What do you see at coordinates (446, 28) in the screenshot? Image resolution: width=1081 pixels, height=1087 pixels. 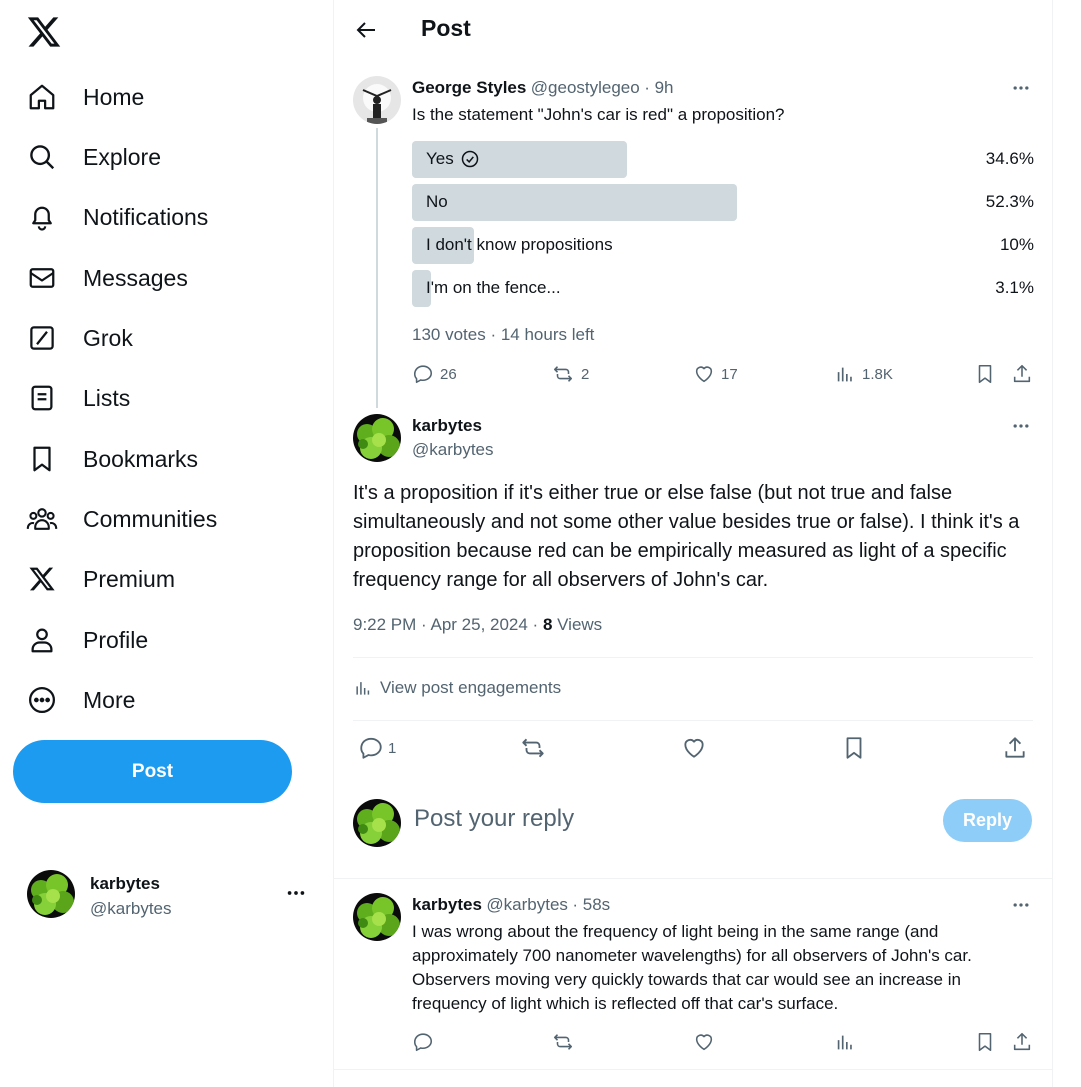 I see `page-title: Post` at bounding box center [446, 28].